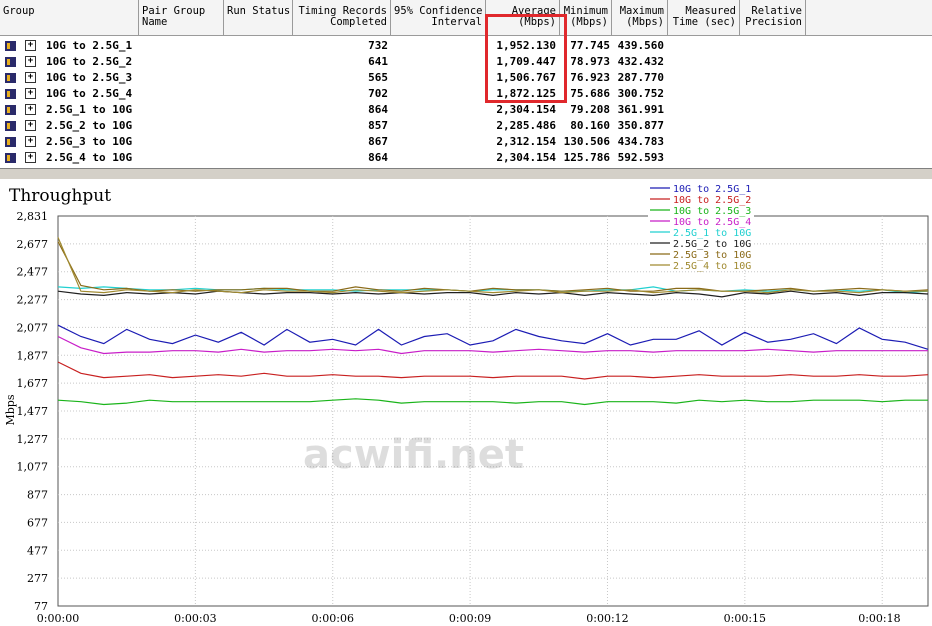 The image size is (932, 626). I want to click on y-tick-label: 277, so click(37, 578).